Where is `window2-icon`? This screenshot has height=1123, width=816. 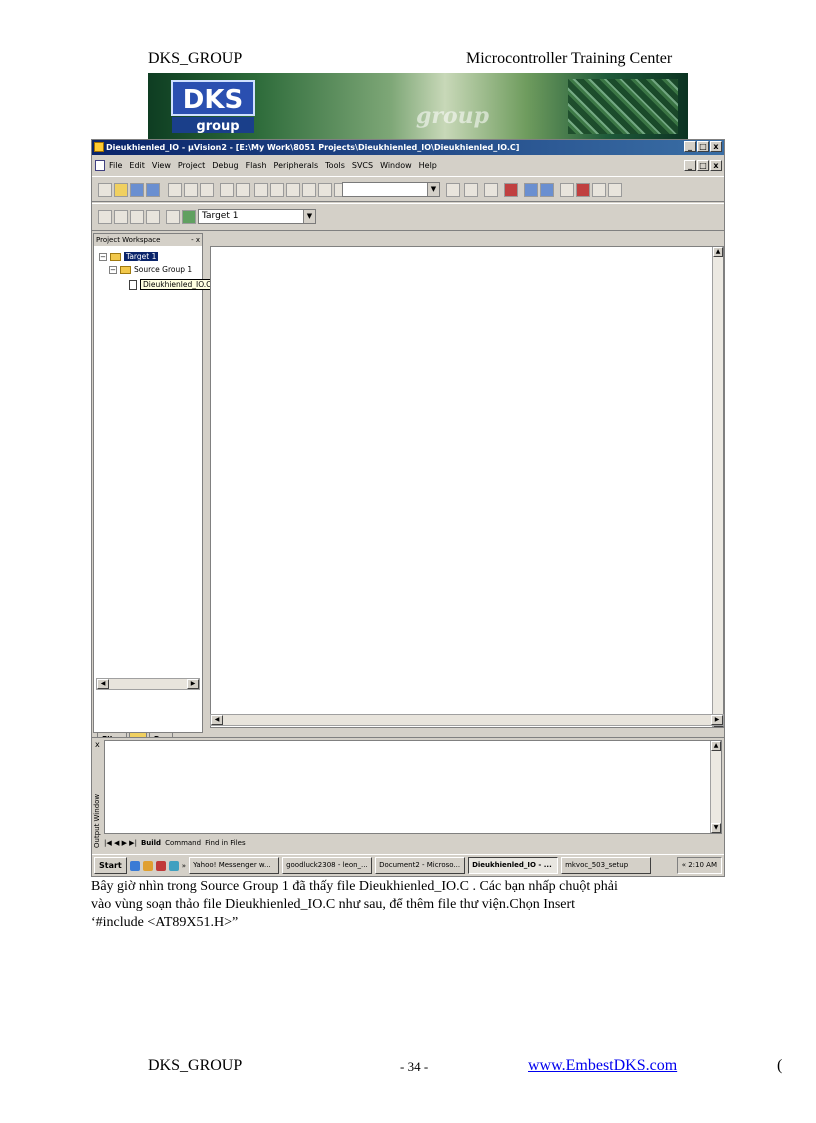
window2-icon is located at coordinates (547, 190).